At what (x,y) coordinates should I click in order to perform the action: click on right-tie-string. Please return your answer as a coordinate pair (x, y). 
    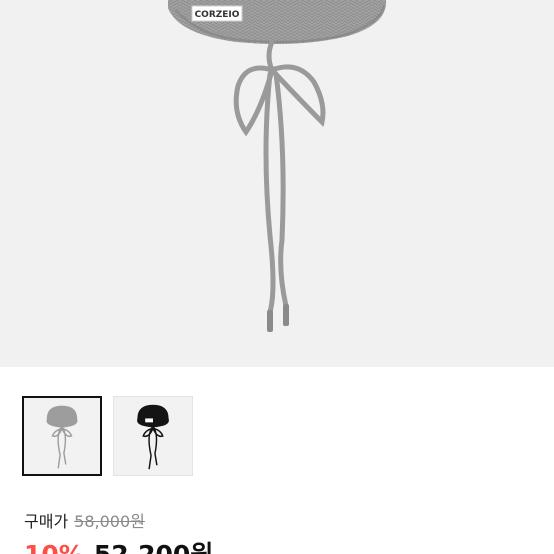
    Looking at the image, I should click on (281, 190).